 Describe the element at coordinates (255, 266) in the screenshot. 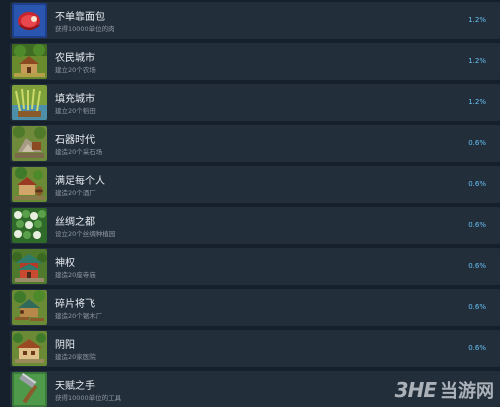

I see `achievement-row: 神权 建造20座寺庙 0.6%` at that location.